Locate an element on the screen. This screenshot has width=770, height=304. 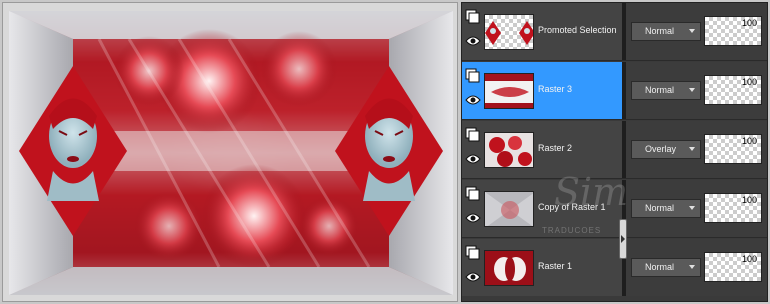
layer-name: Raster 1 is located at coordinates (555, 266).